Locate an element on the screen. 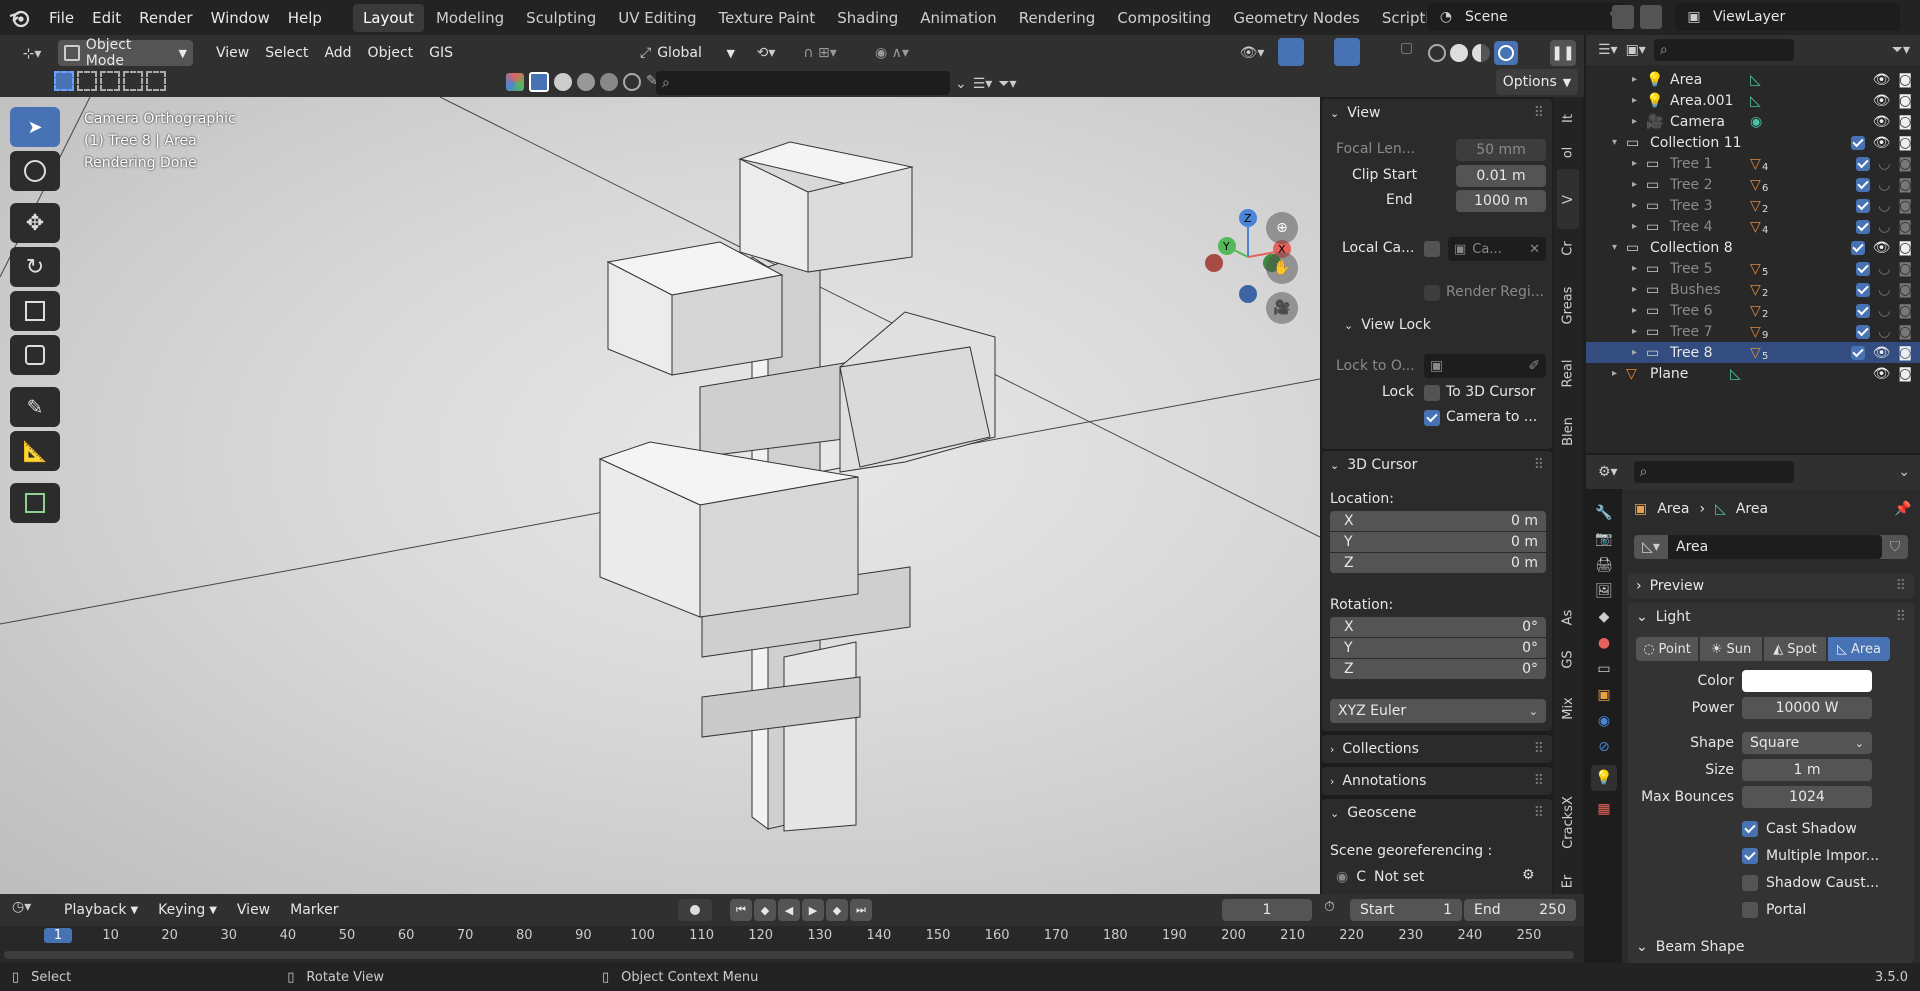 This screenshot has height=991, width=1920. scene-selector: ◔ Scene ✎ is located at coordinates (1527, 17).